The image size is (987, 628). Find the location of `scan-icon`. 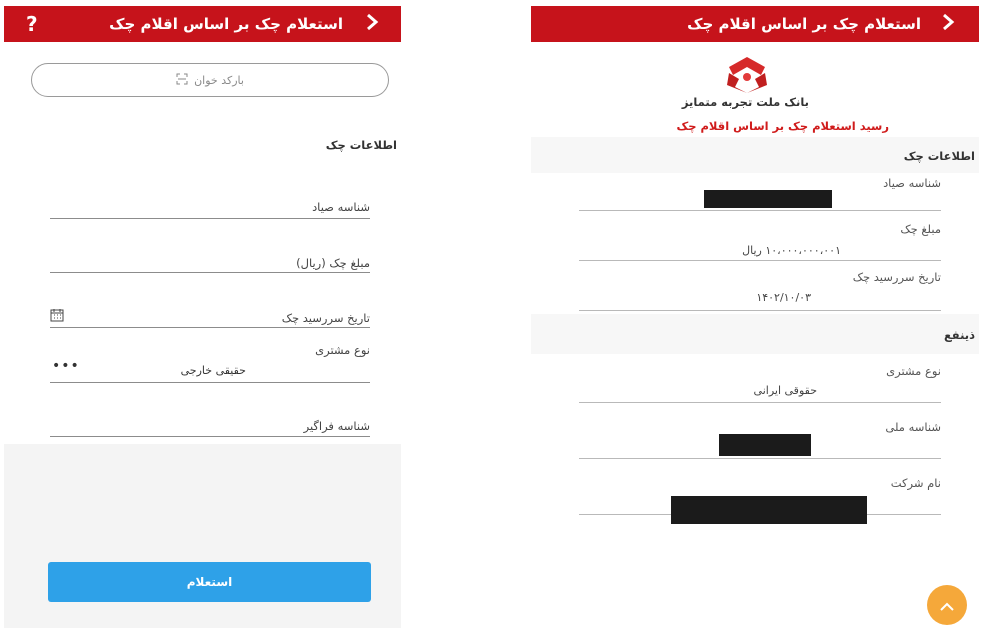

scan-icon is located at coordinates (182, 80).